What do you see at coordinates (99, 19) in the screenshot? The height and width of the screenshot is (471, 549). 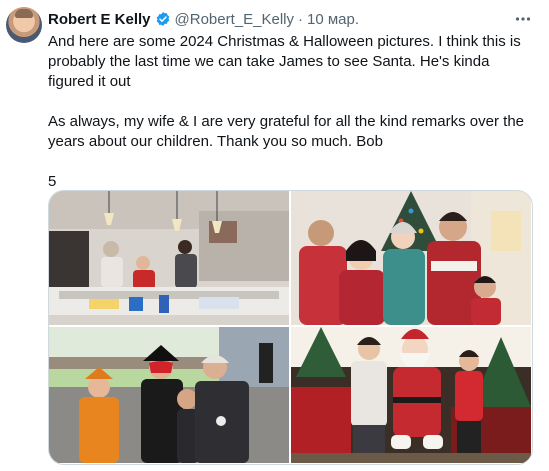 I see `author-name: Robert E Kelly` at bounding box center [99, 19].